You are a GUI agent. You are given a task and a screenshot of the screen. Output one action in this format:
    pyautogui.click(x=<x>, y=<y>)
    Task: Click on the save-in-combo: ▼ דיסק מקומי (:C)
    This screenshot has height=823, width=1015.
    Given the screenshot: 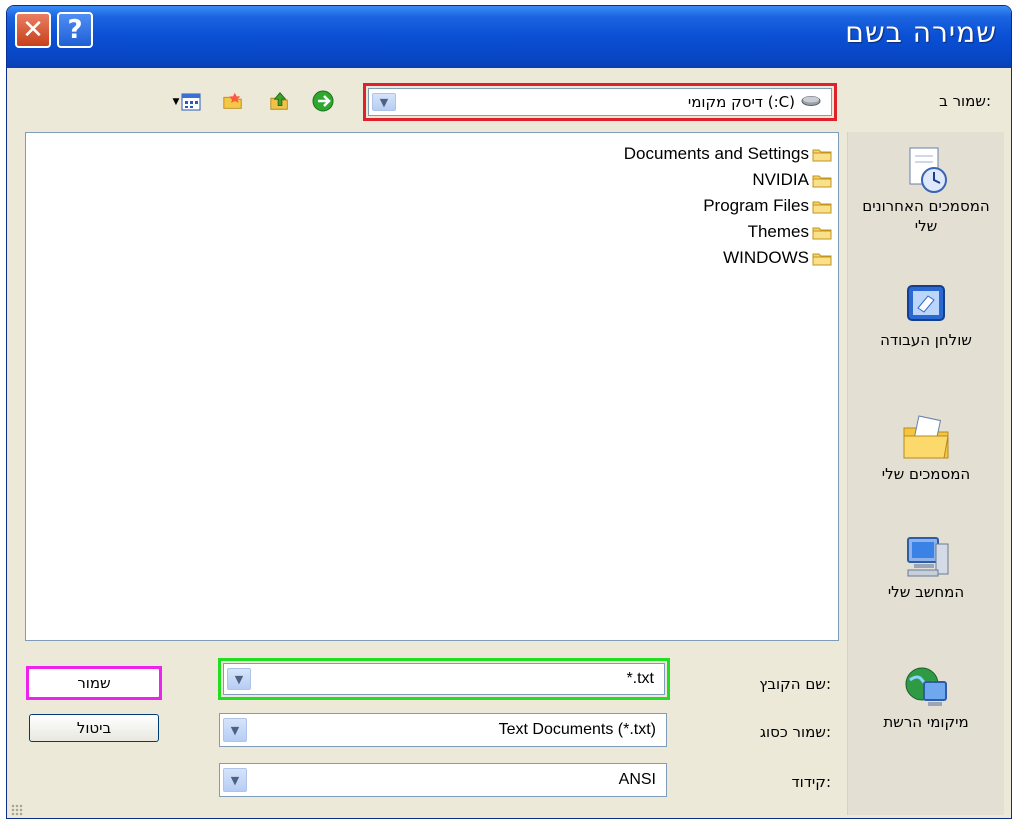 What is the action you would take?
    pyautogui.click(x=600, y=102)
    